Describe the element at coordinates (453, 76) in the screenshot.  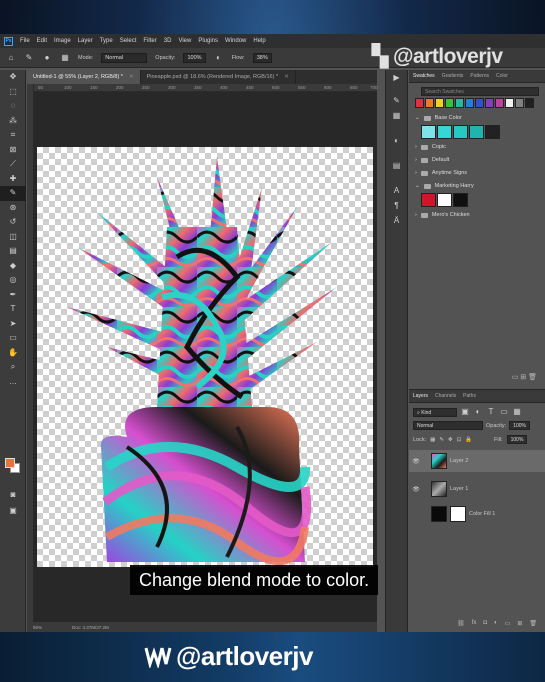
I see `tab-gradients: Gradients` at that location.